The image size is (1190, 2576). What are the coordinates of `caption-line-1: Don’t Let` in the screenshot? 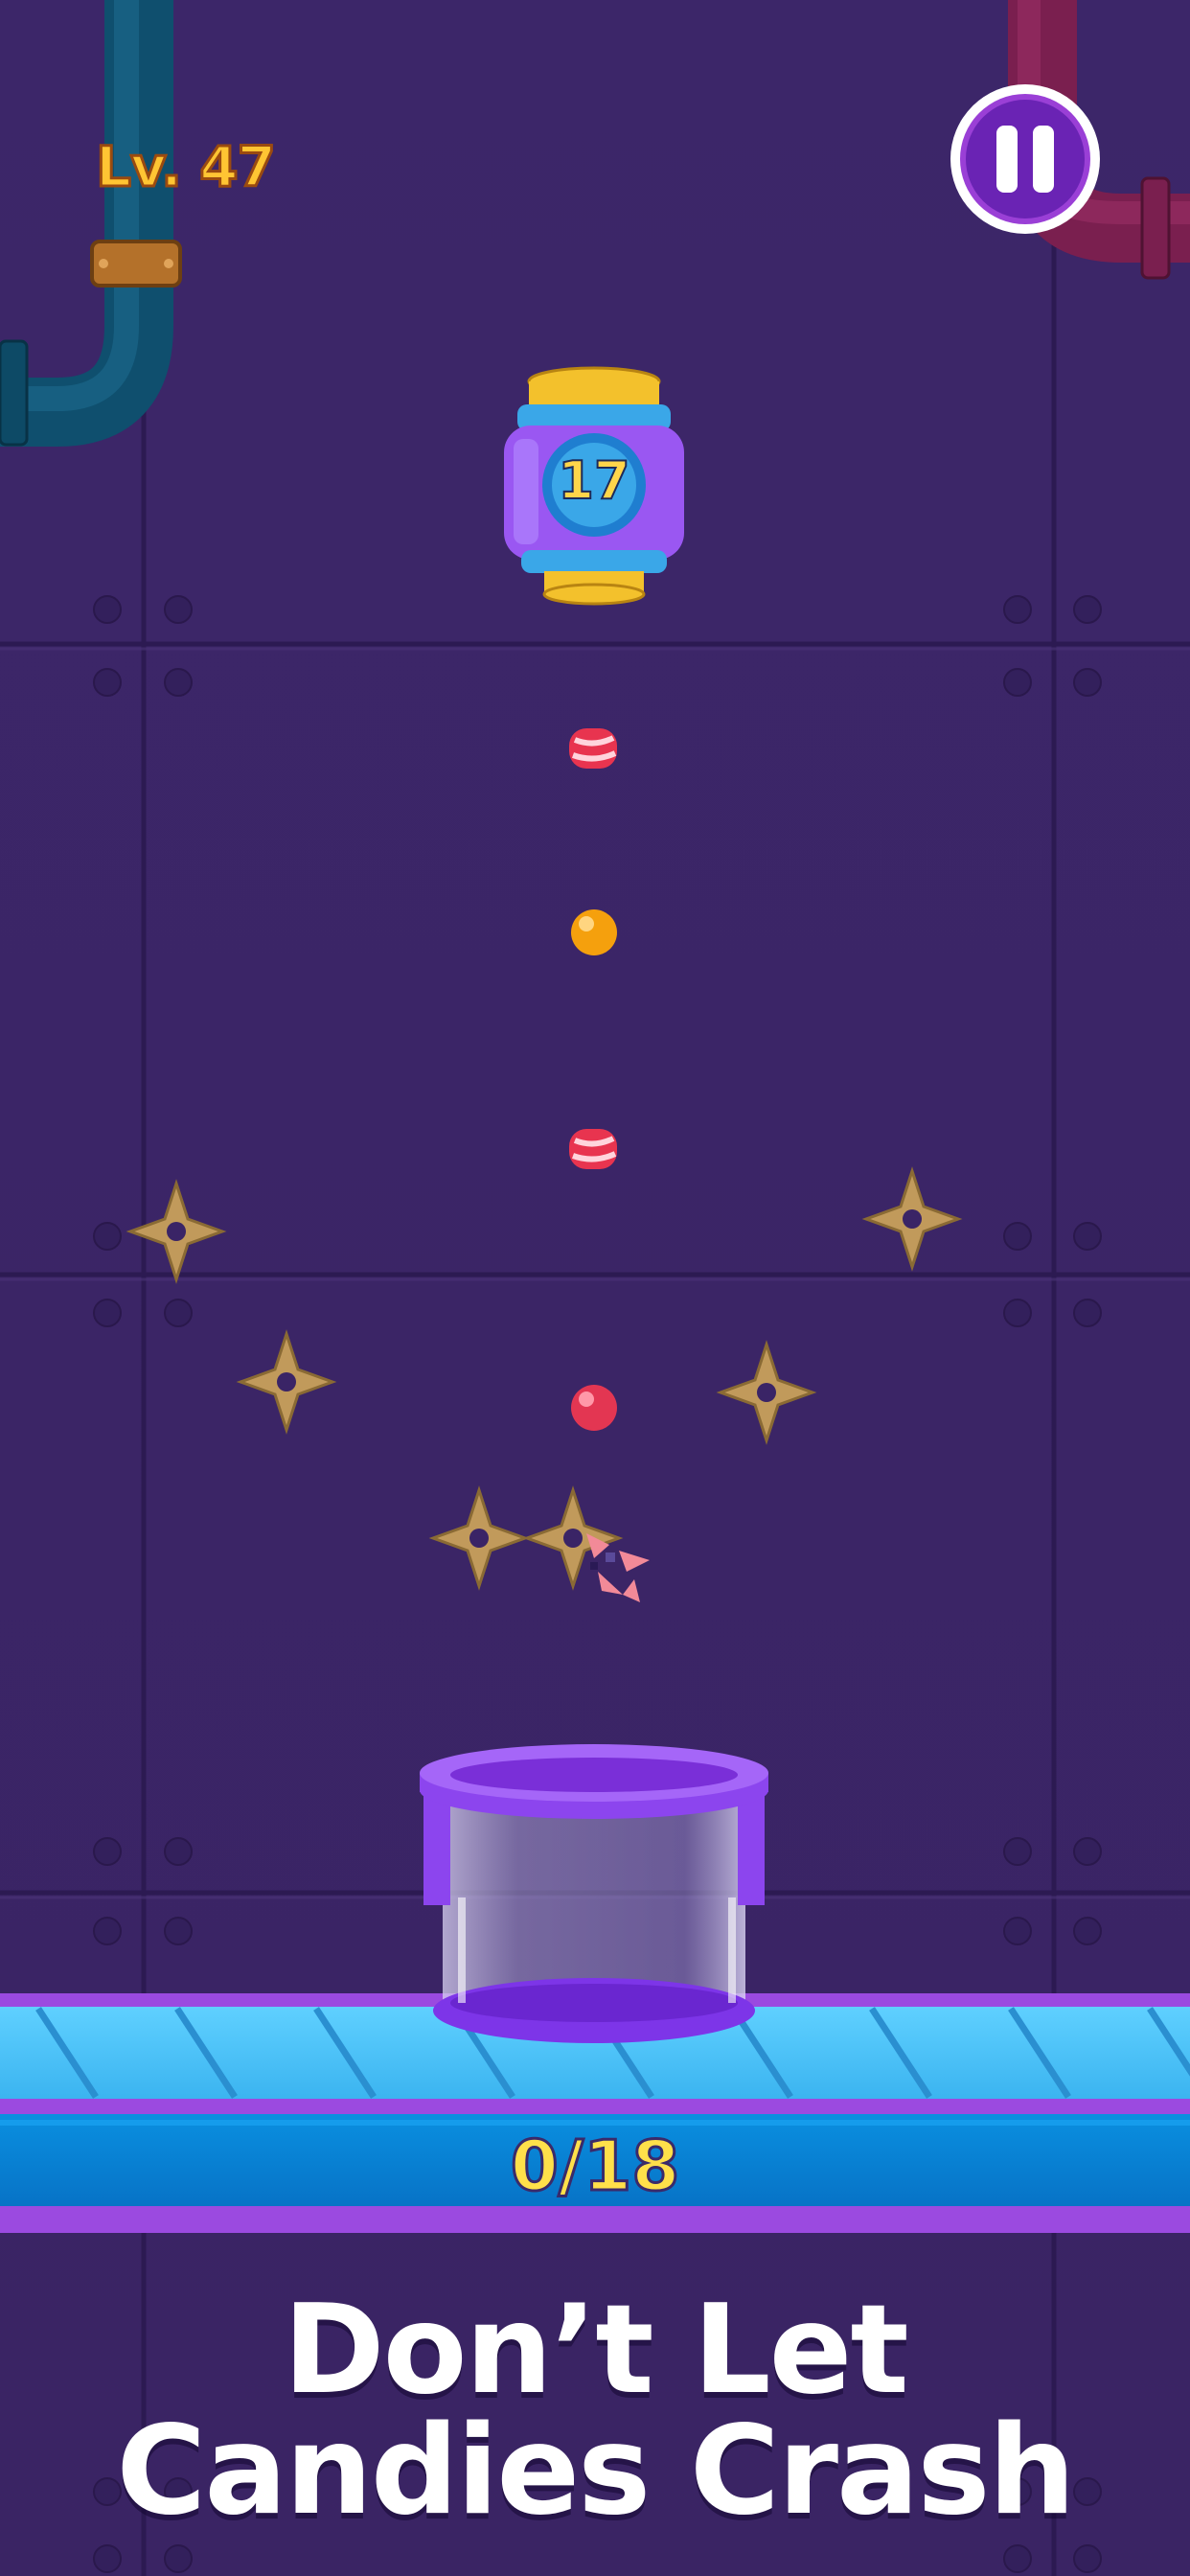 It's located at (595, 2350).